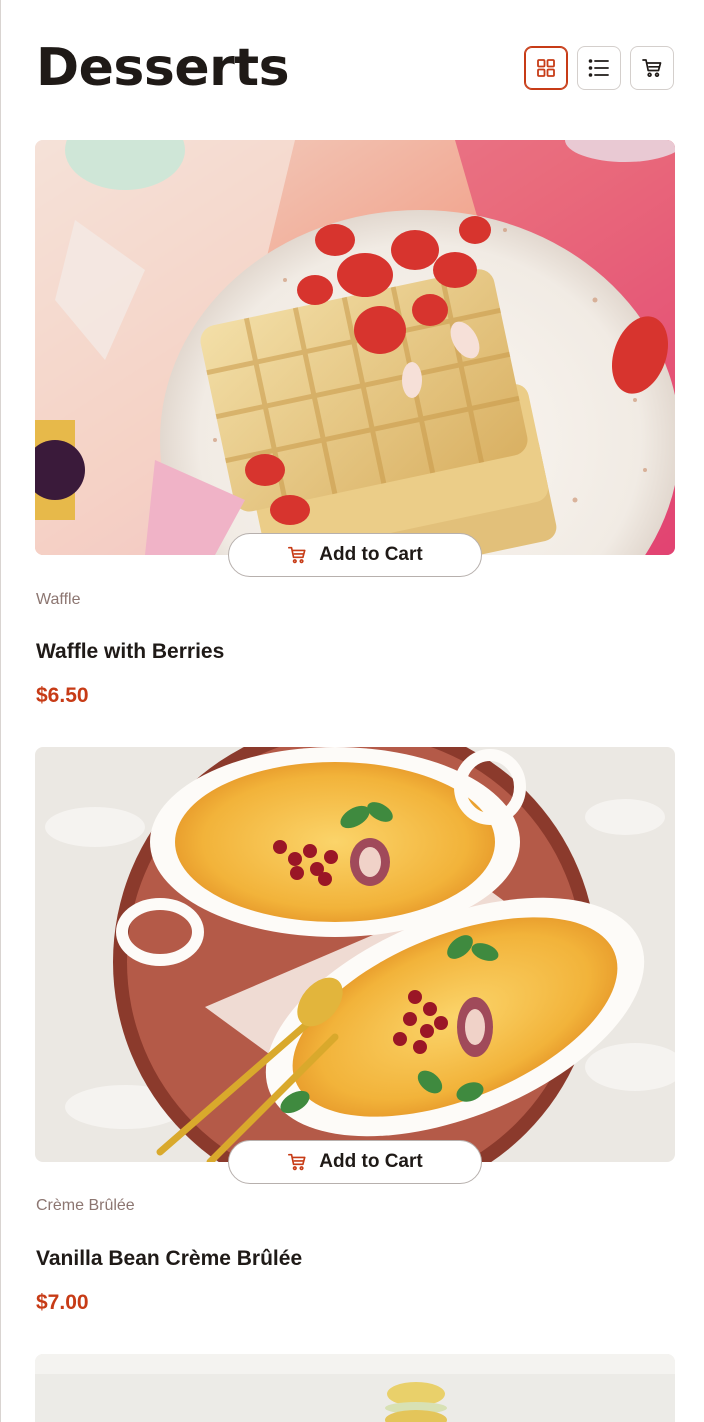  I want to click on product-price: $6.50, so click(62, 695).